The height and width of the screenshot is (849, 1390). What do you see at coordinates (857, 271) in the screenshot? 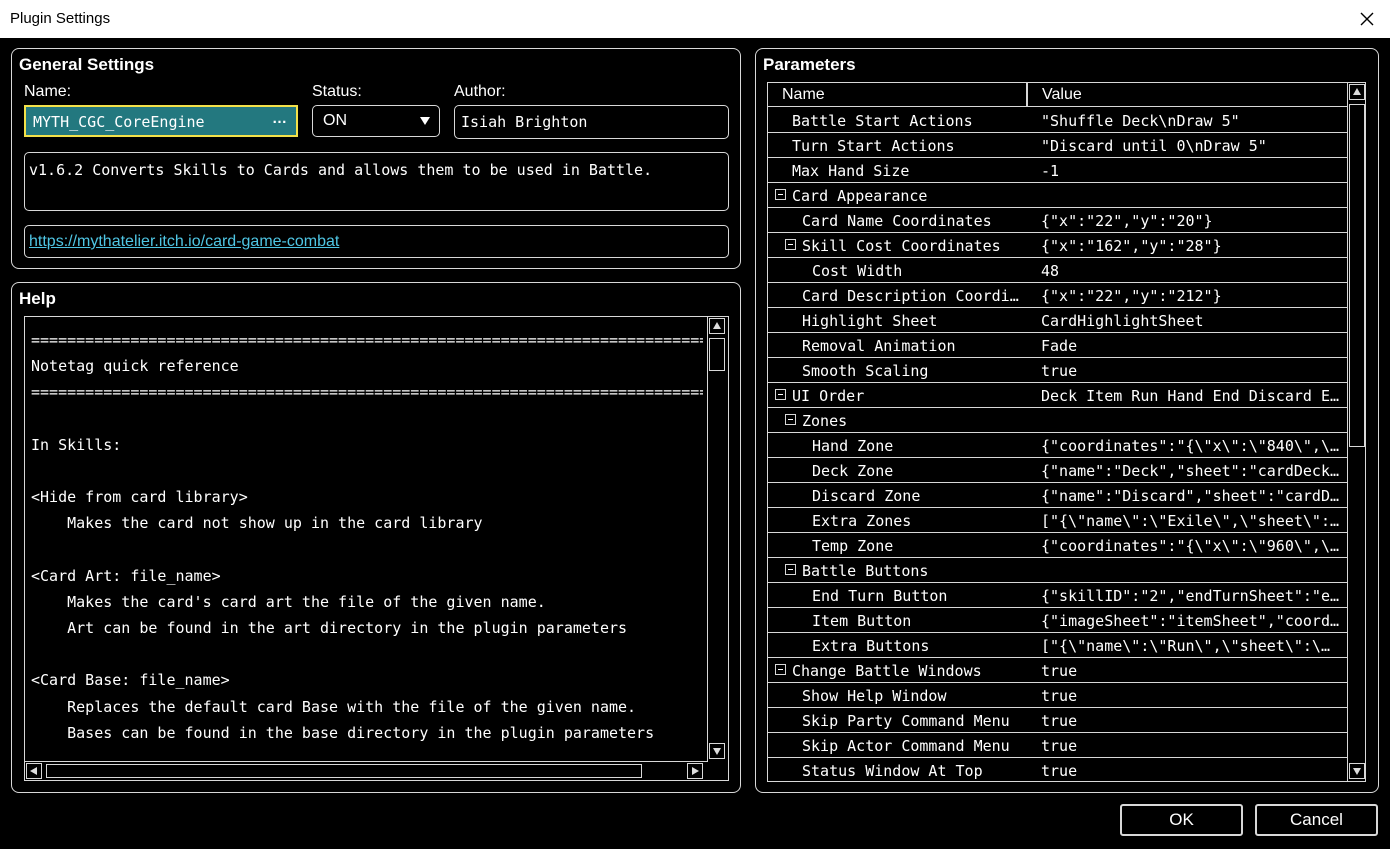
I see `param-name: Cost Width` at bounding box center [857, 271].